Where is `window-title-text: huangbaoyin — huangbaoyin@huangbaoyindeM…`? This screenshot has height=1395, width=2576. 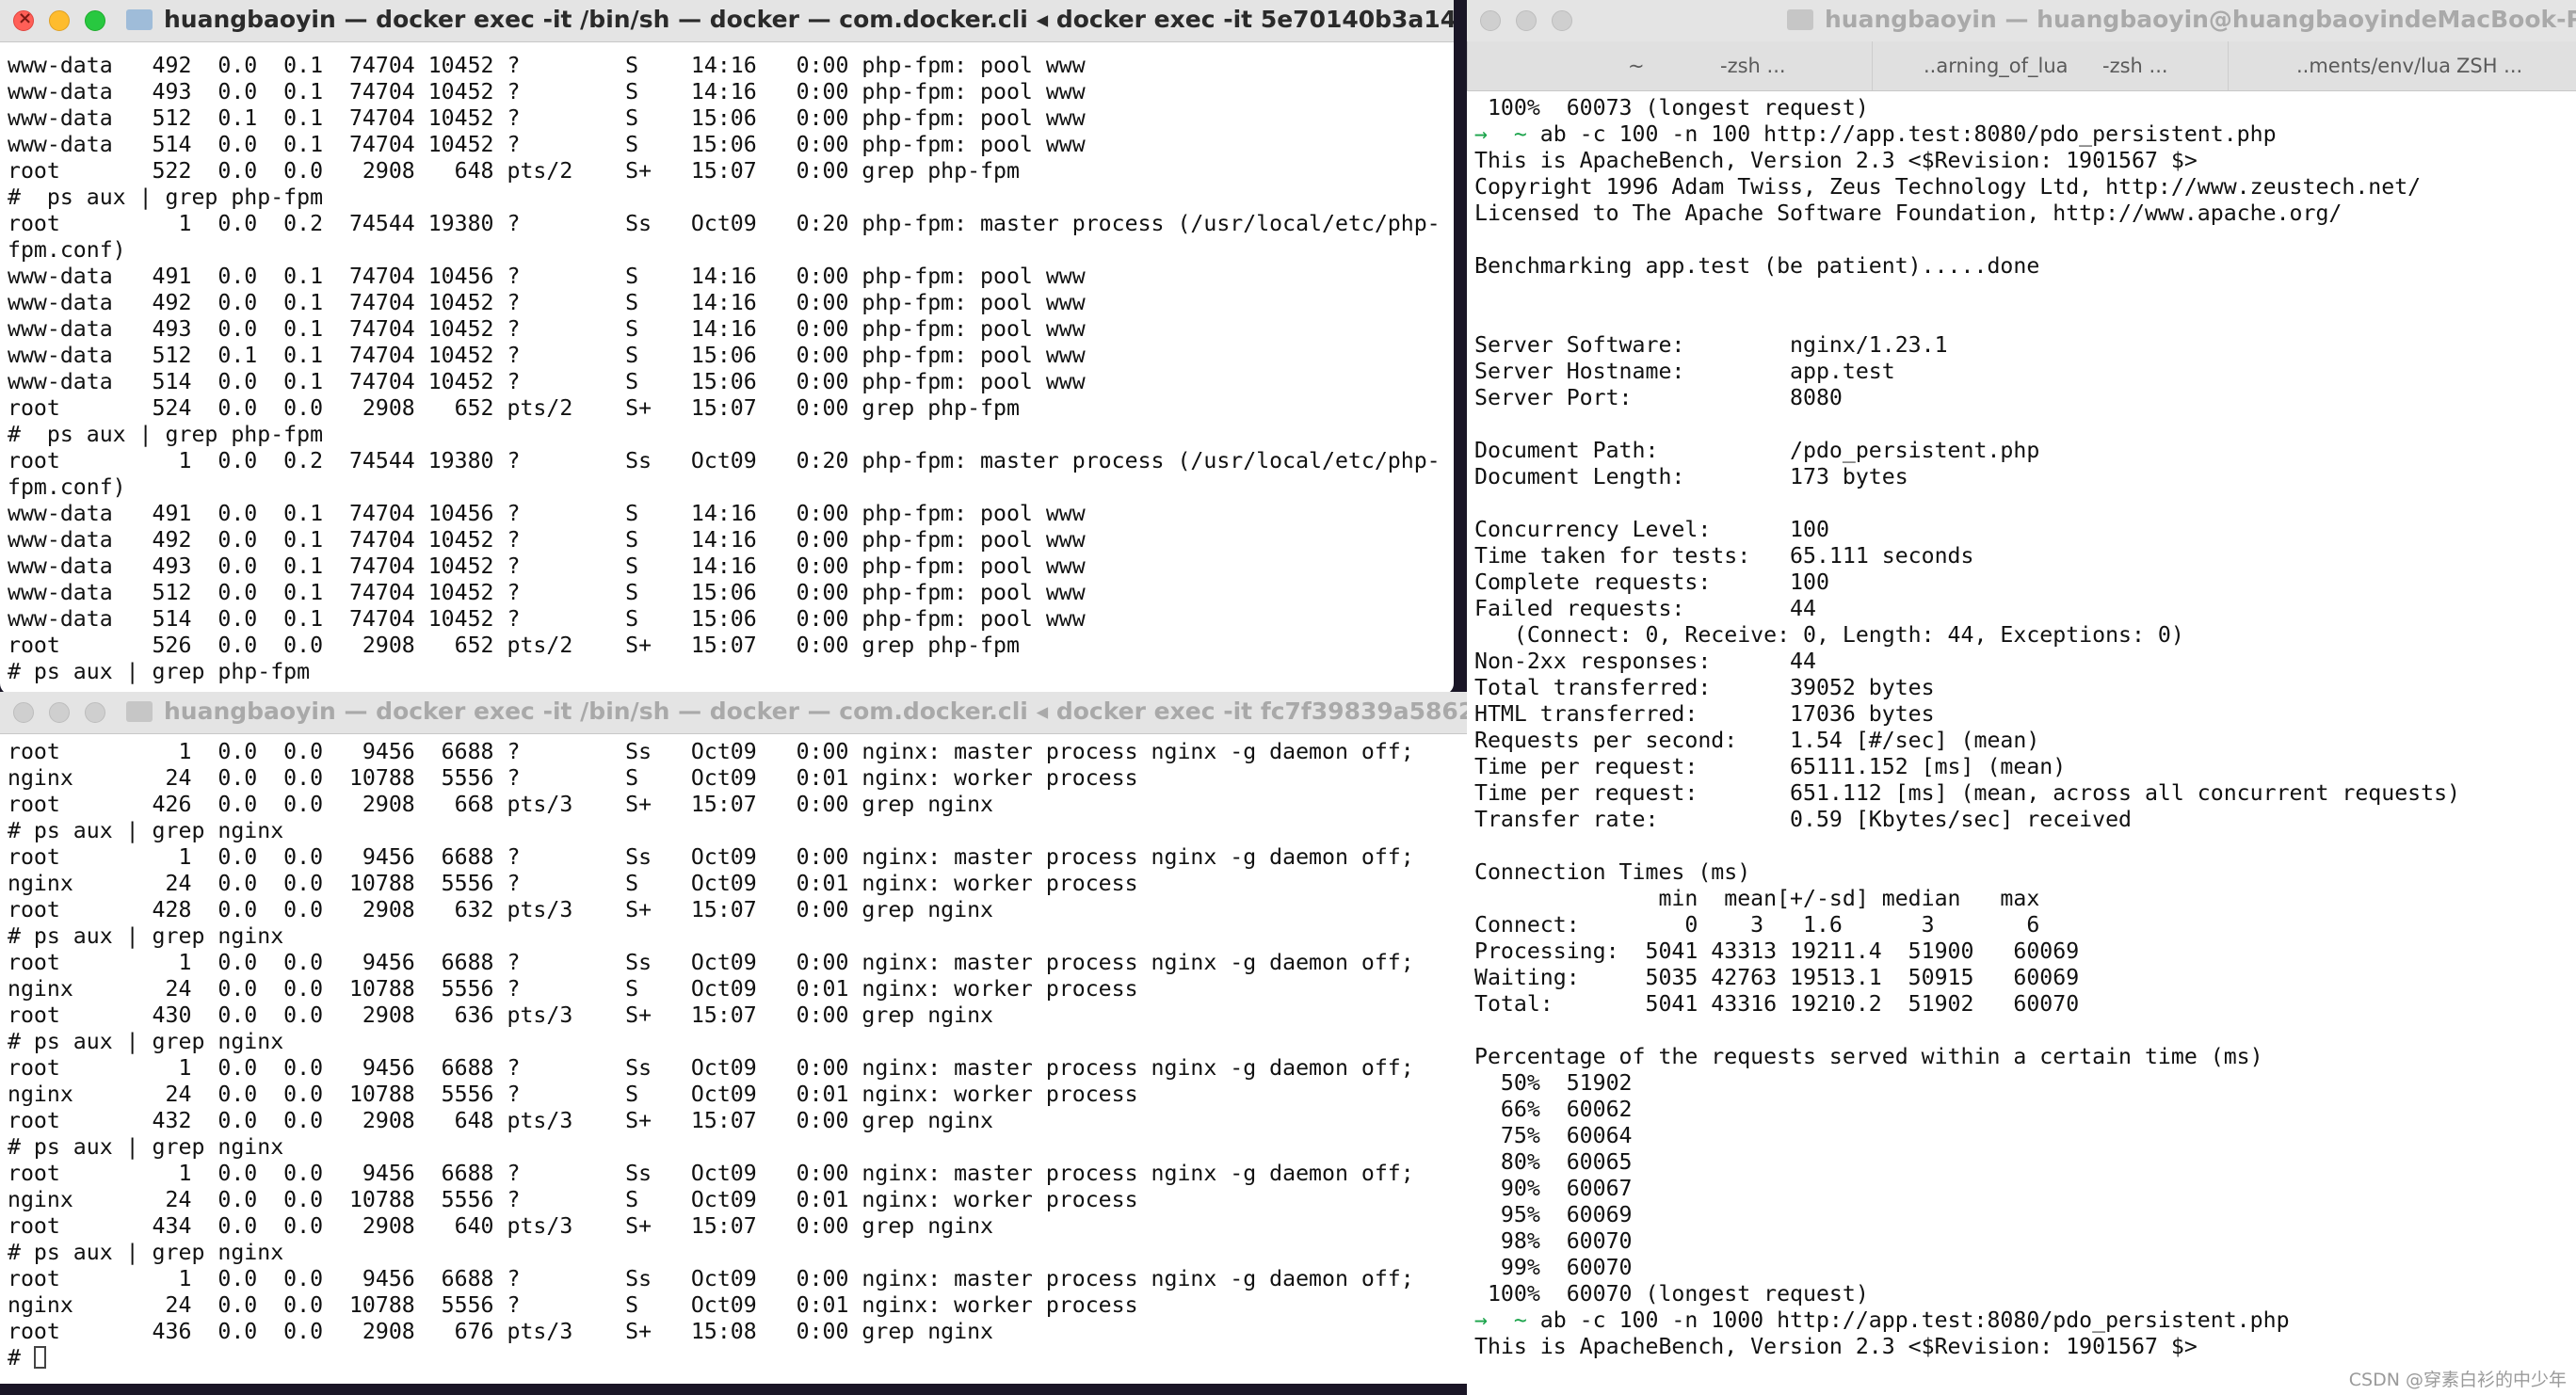
window-title-text: huangbaoyin — huangbaoyin@huangbaoyindeM… is located at coordinates (2200, 19).